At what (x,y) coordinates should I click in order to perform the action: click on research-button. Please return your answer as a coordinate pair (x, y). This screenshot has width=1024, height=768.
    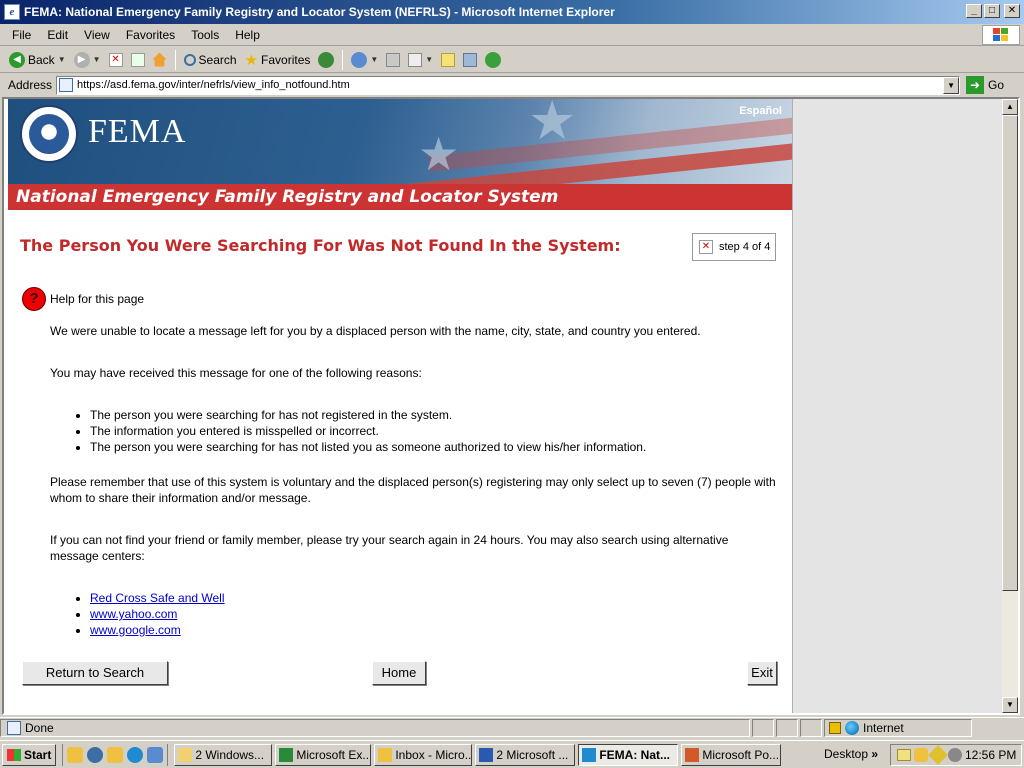
    Looking at the image, I should click on (470, 60).